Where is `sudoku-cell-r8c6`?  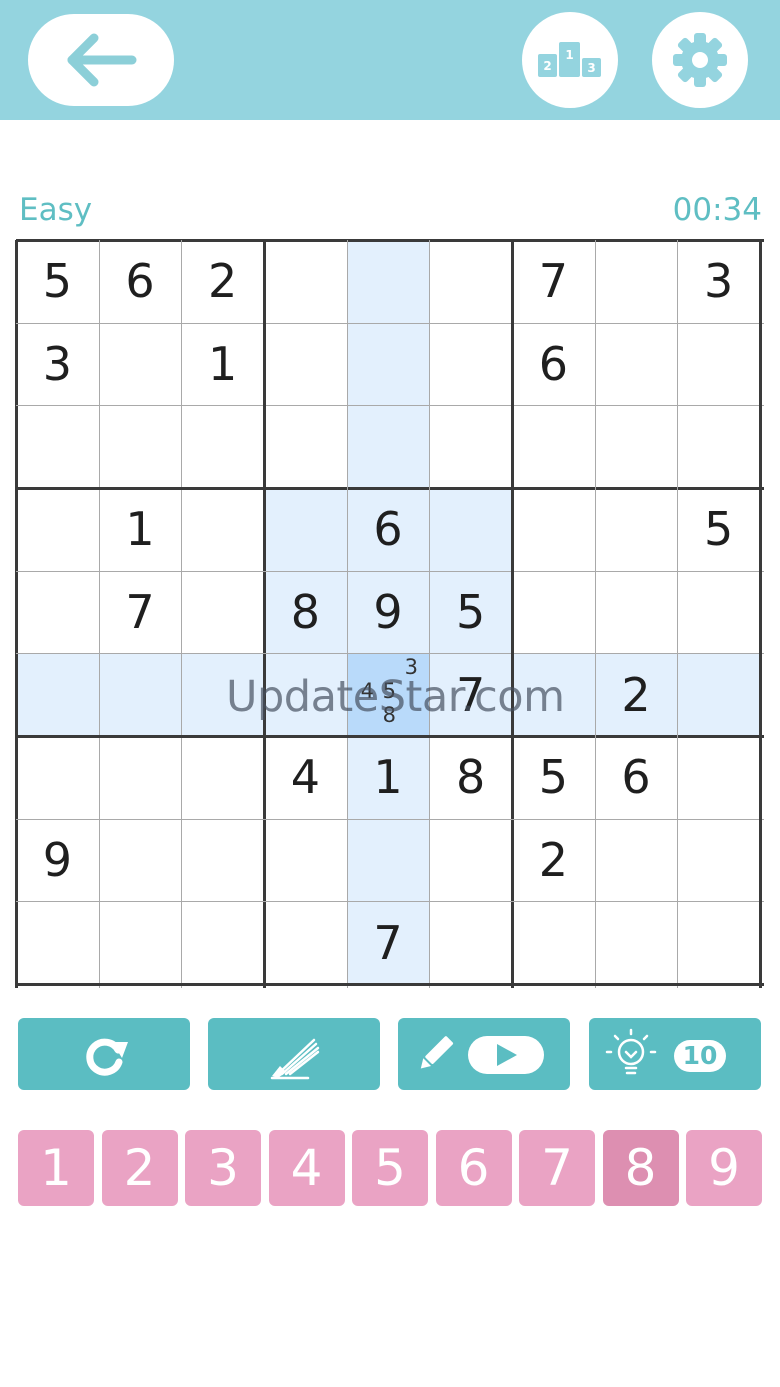
sudoku-cell-r8c6 is located at coordinates (470, 860).